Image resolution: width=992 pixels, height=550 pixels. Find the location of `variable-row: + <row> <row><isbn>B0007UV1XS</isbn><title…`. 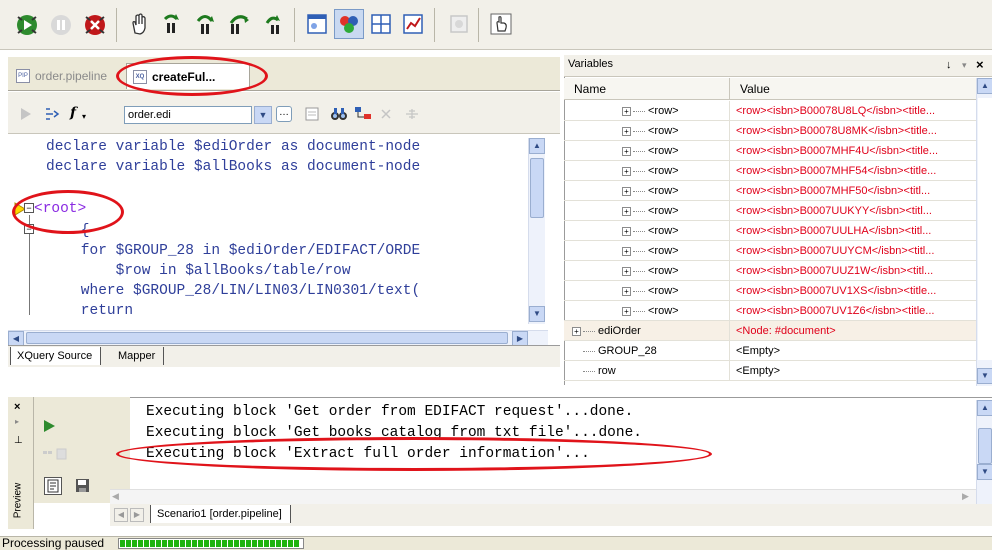

variable-row: + <row> <row><isbn>B0007UV1XS</isbn><title… is located at coordinates (770, 291).